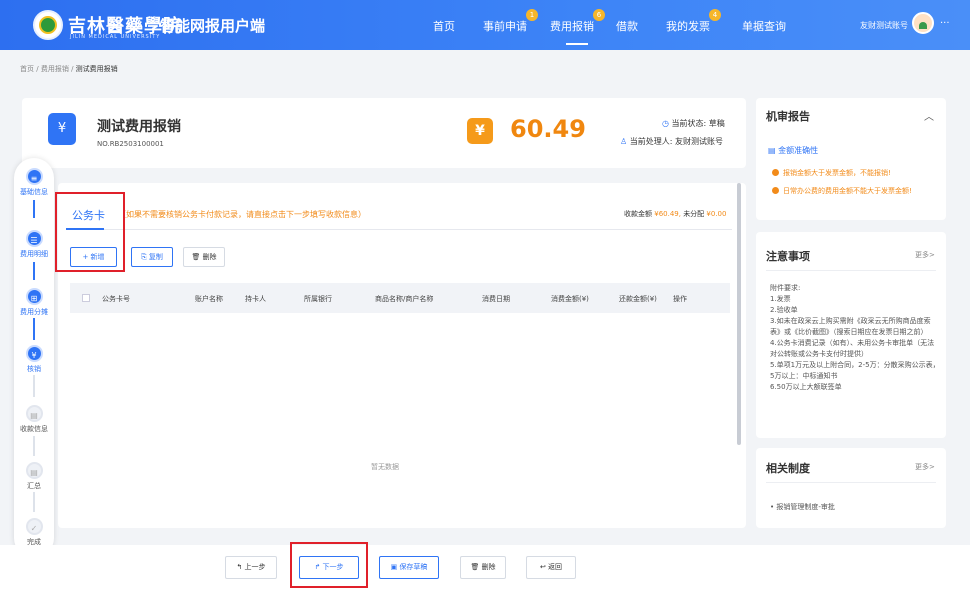 This screenshot has height=592, width=970. I want to click on nav-home: 首页, so click(444, 26).